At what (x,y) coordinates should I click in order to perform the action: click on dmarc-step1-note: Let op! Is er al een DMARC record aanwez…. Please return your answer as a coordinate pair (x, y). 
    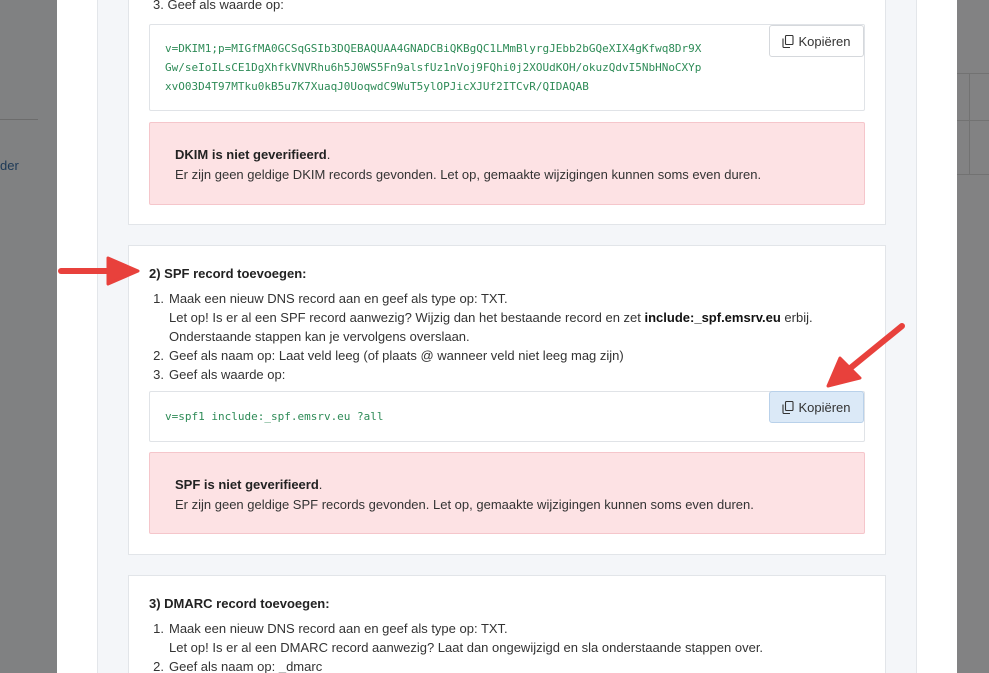
    Looking at the image, I should click on (466, 647).